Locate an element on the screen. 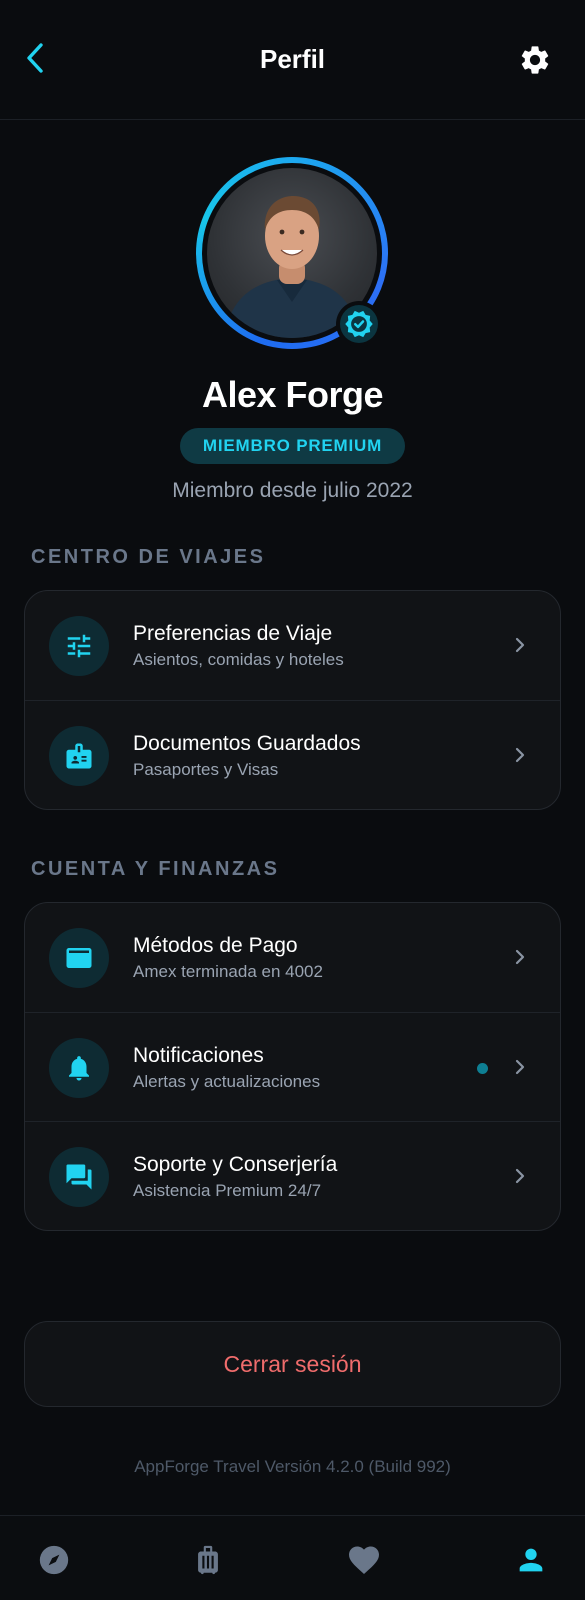 The height and width of the screenshot is (1600, 585). saved-documents-item: Documentos Guardados Pasaportes y Visas is located at coordinates (292, 754).